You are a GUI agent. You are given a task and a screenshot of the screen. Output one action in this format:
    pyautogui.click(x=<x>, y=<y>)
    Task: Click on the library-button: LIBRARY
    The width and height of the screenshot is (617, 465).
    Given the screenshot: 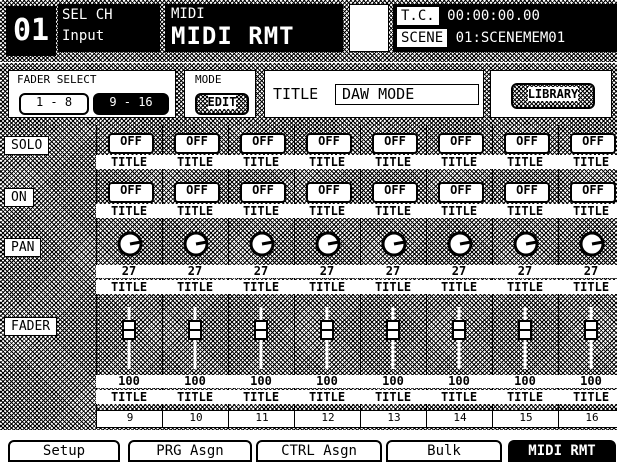 What is the action you would take?
    pyautogui.click(x=553, y=96)
    